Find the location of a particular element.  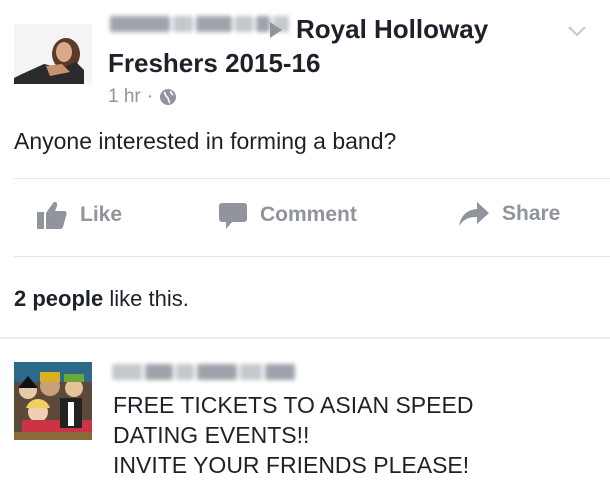

like-button: Like is located at coordinates (79, 215).